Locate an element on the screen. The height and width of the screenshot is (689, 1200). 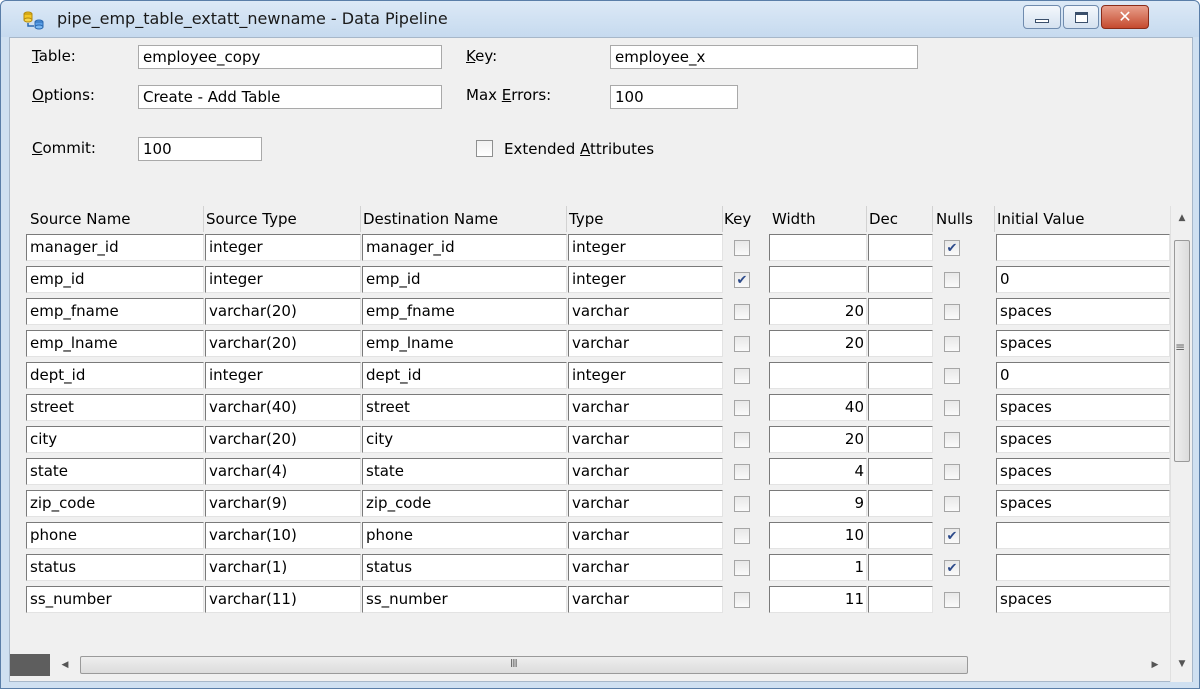
cell-width: 40 is located at coordinates (818, 407).